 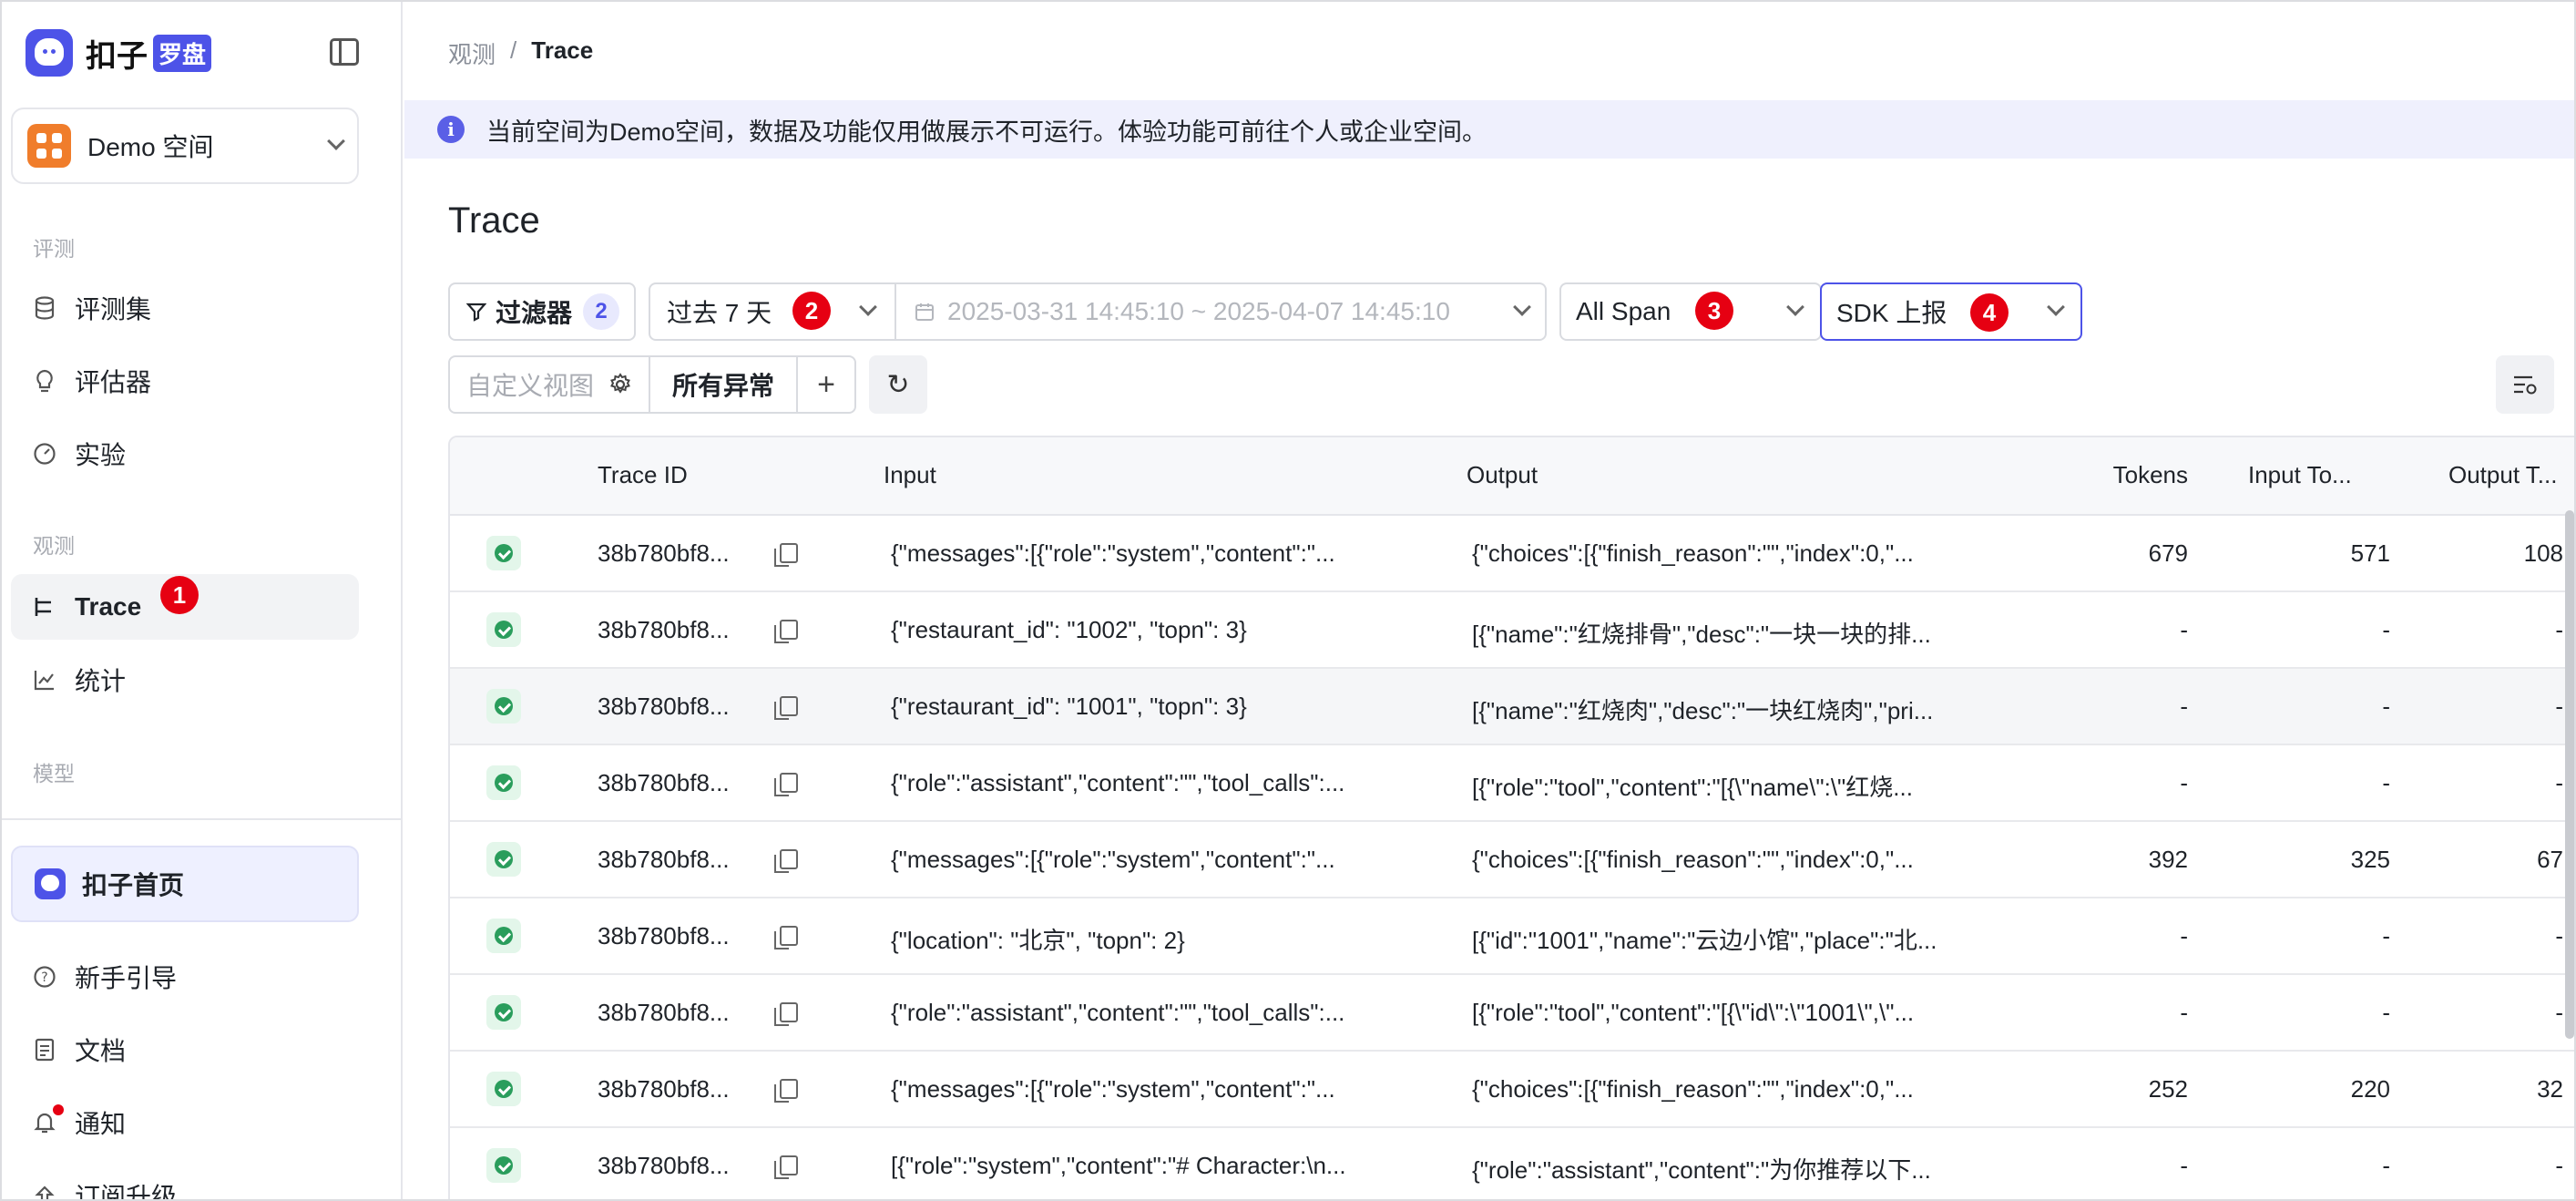 I want to click on space-selector: Demo 空间, so click(x=185, y=146).